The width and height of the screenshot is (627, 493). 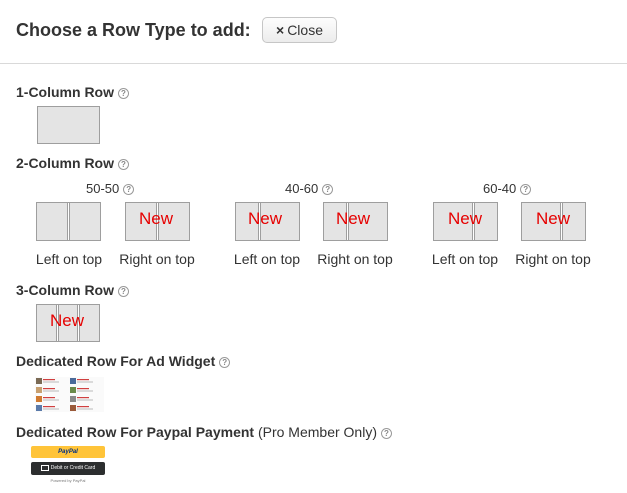 I want to click on section-ad-widget: Dedicated Row For Ad Widget?, so click(x=123, y=361).